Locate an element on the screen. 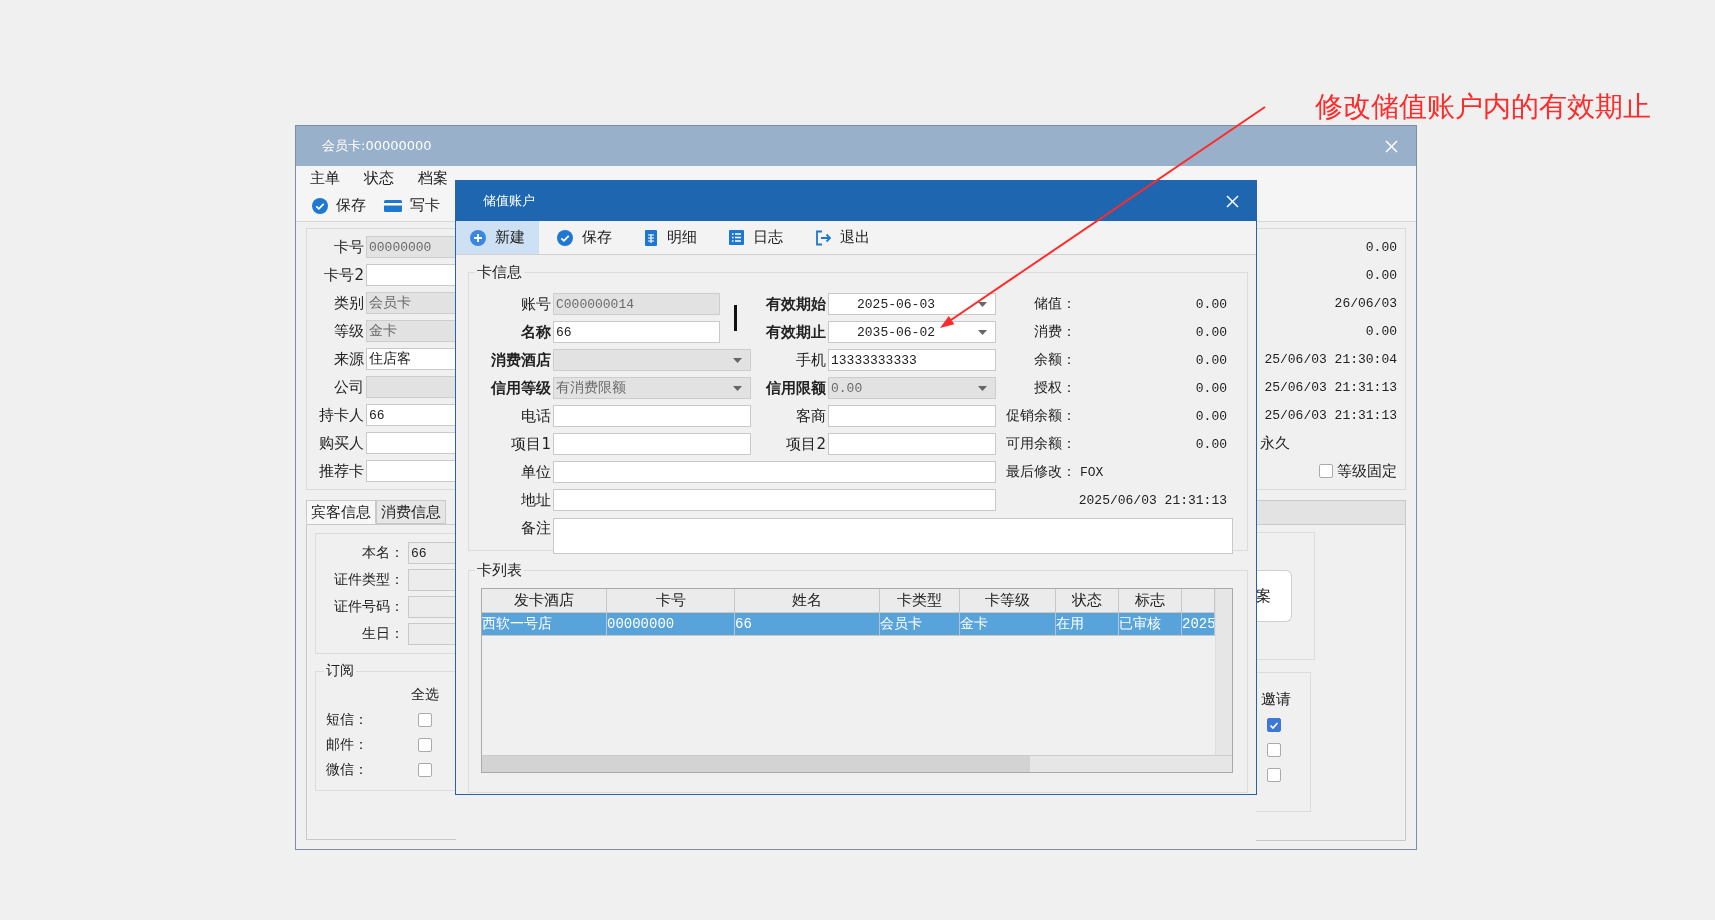 The width and height of the screenshot is (1715, 920). table-cell: 66 is located at coordinates (743, 624).